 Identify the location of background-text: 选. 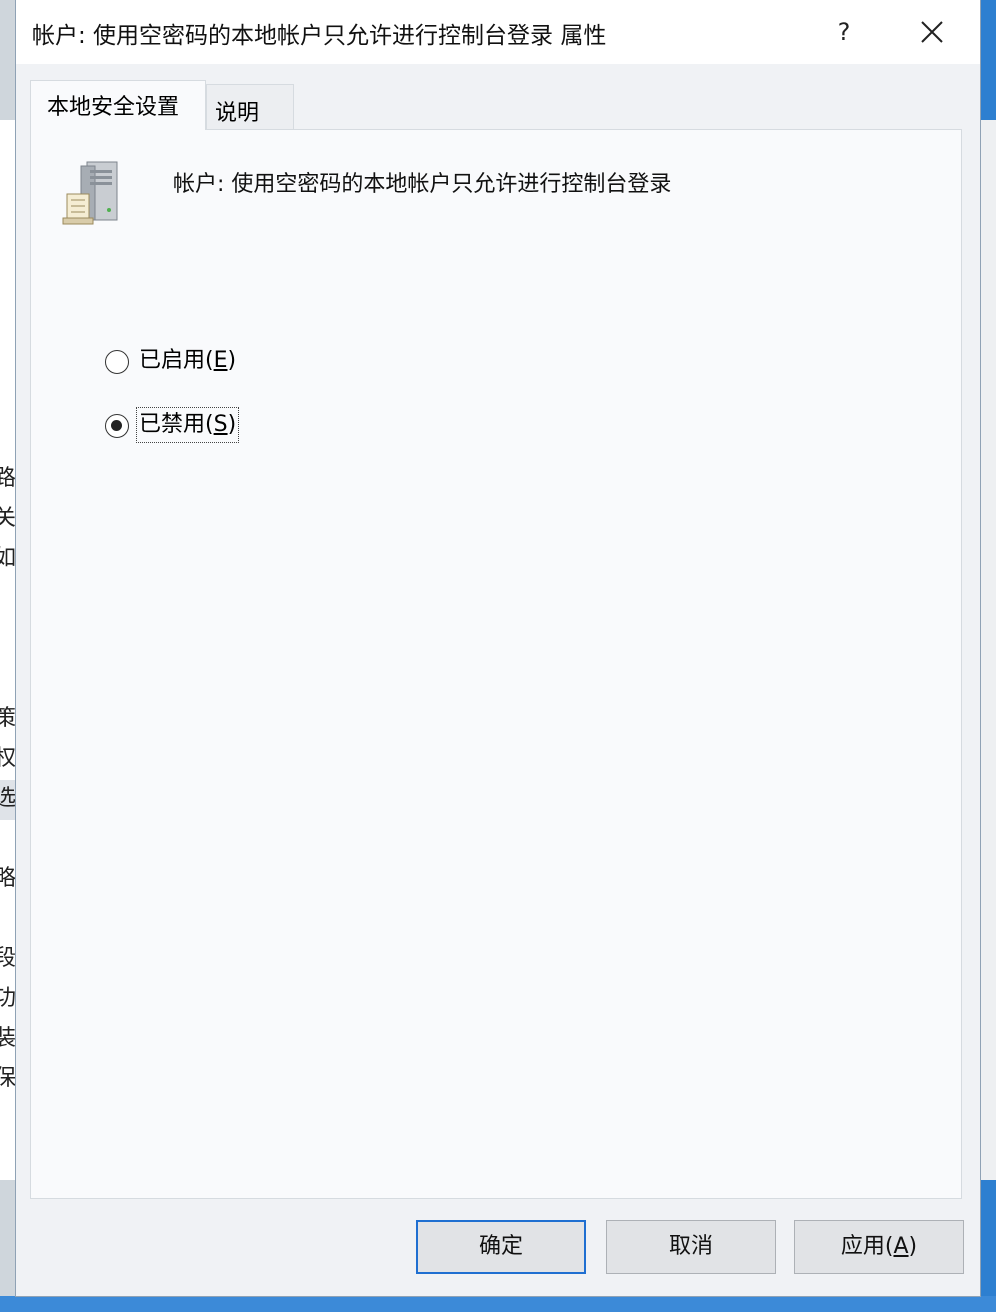
(8, 798).